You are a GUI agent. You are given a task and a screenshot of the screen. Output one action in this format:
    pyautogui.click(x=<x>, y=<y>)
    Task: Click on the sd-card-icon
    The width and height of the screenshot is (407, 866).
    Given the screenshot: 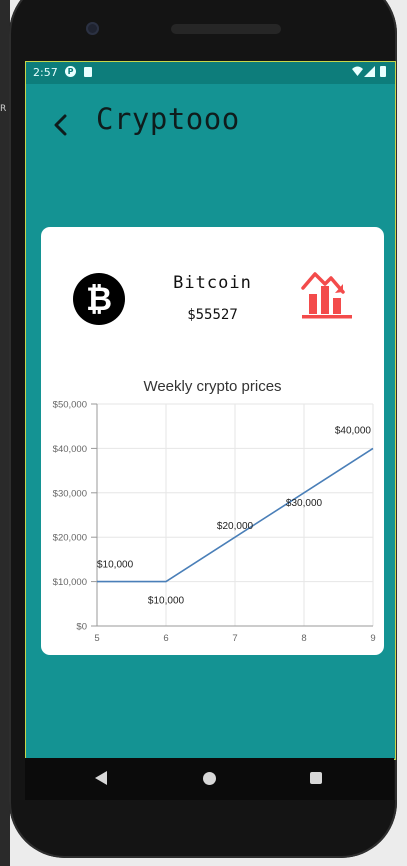 What is the action you would take?
    pyautogui.click(x=88, y=72)
    